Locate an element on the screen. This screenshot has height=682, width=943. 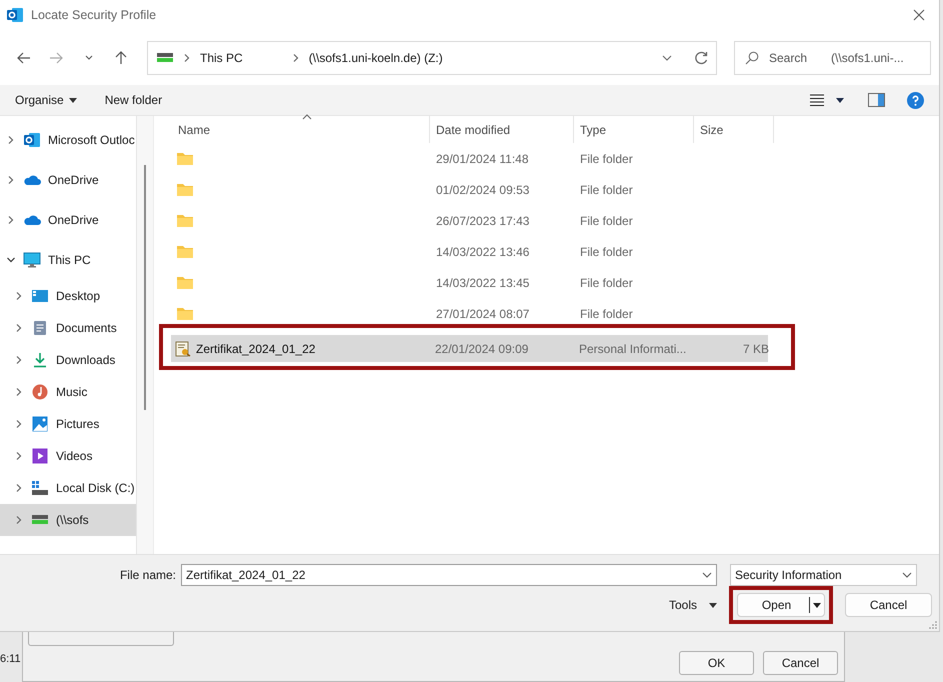
file-row: 14/03/2022 13:46 File folder is located at coordinates (555, 251).